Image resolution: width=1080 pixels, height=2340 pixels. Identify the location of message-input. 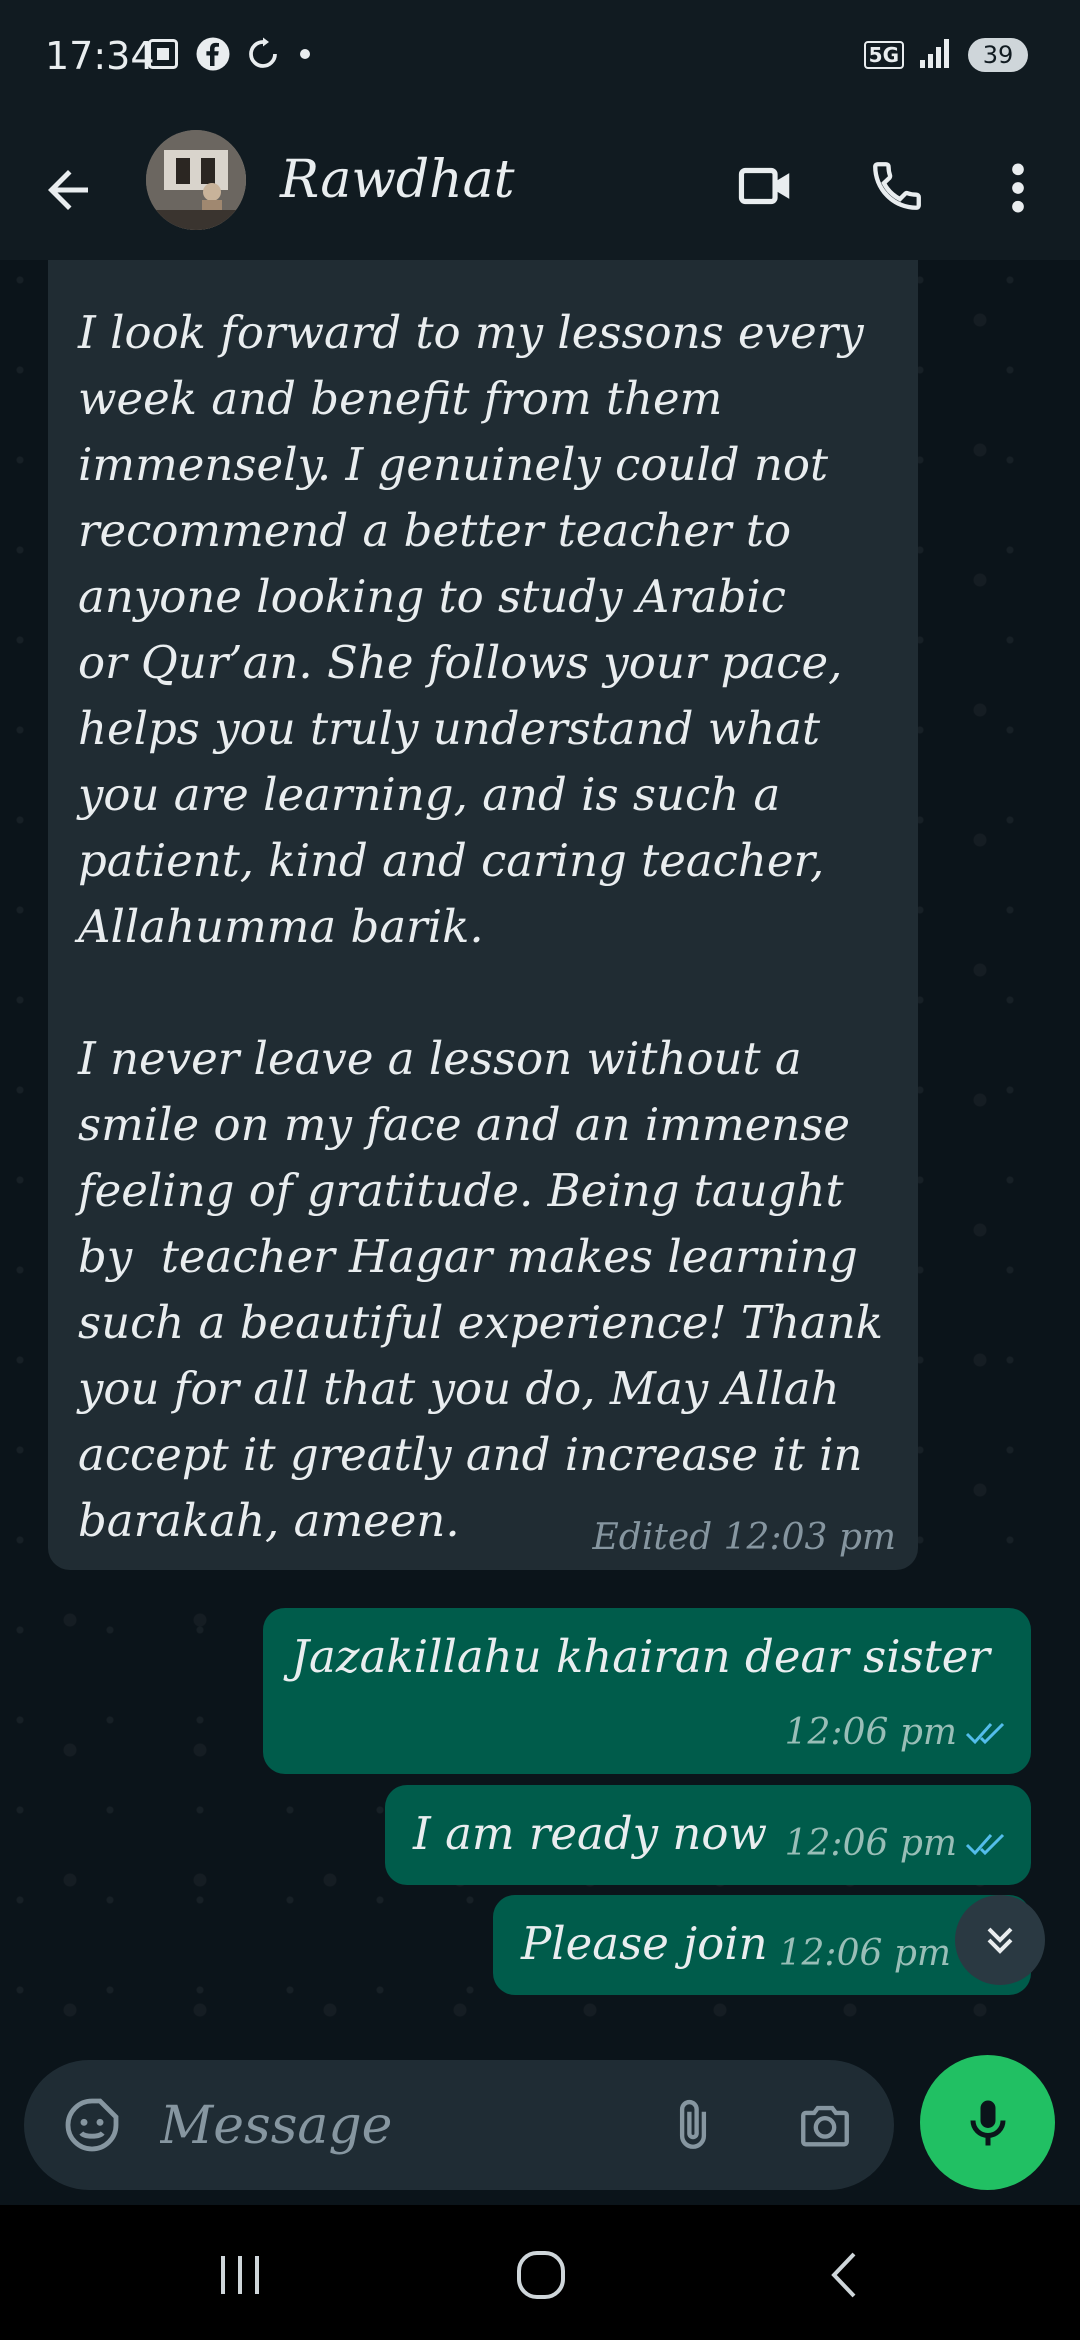
(420, 2126).